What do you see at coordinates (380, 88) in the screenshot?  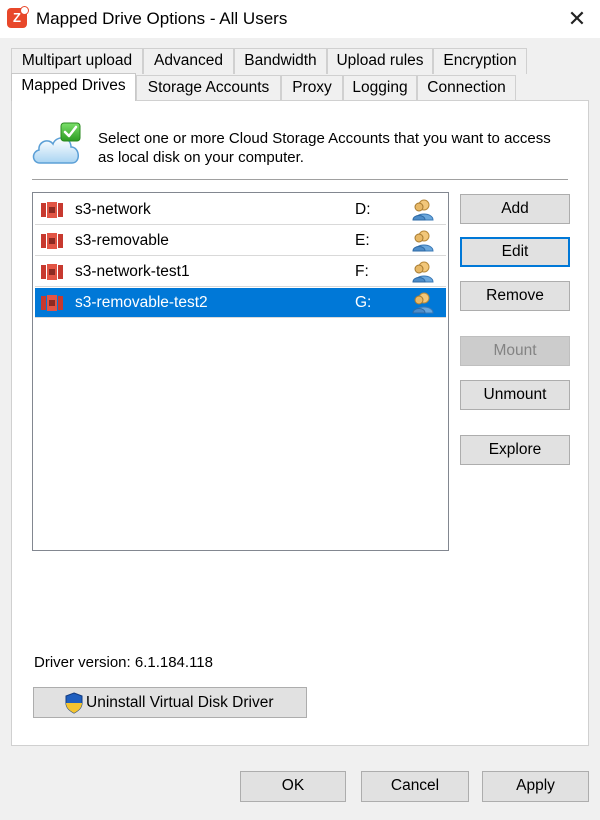 I see `tab-logging: Logging` at bounding box center [380, 88].